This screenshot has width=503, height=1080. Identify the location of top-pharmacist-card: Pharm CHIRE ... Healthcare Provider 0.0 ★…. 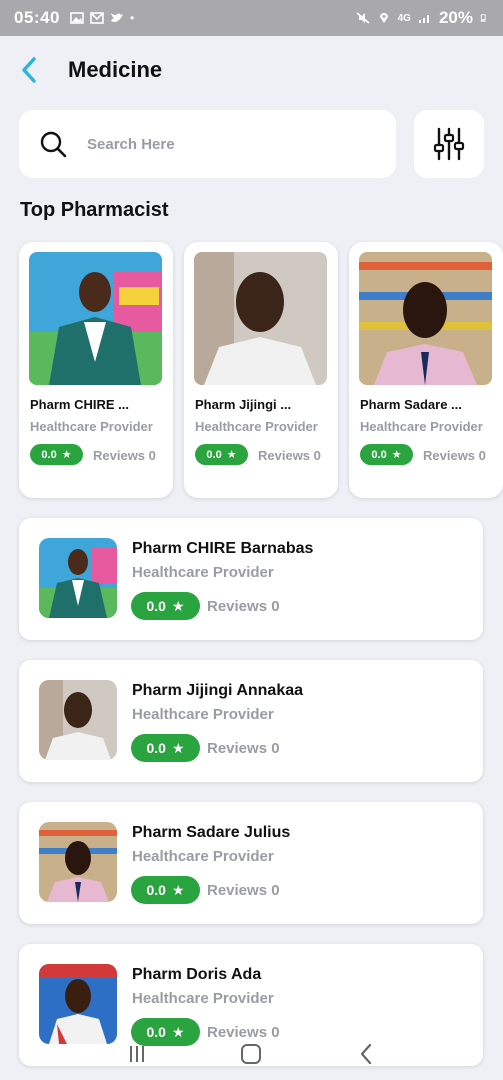
(96, 370).